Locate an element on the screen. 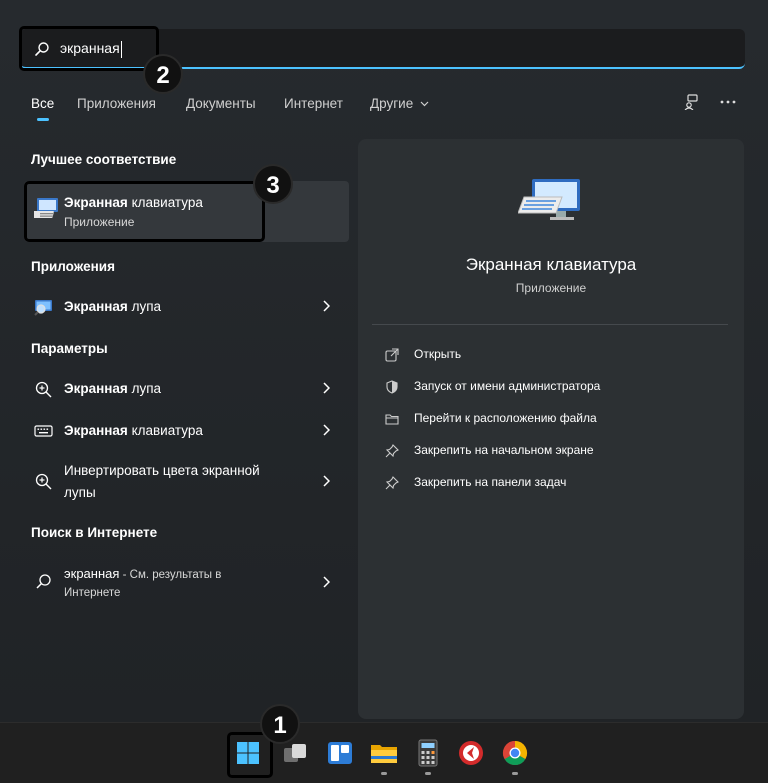  calculator-icon is located at coordinates (428, 753).